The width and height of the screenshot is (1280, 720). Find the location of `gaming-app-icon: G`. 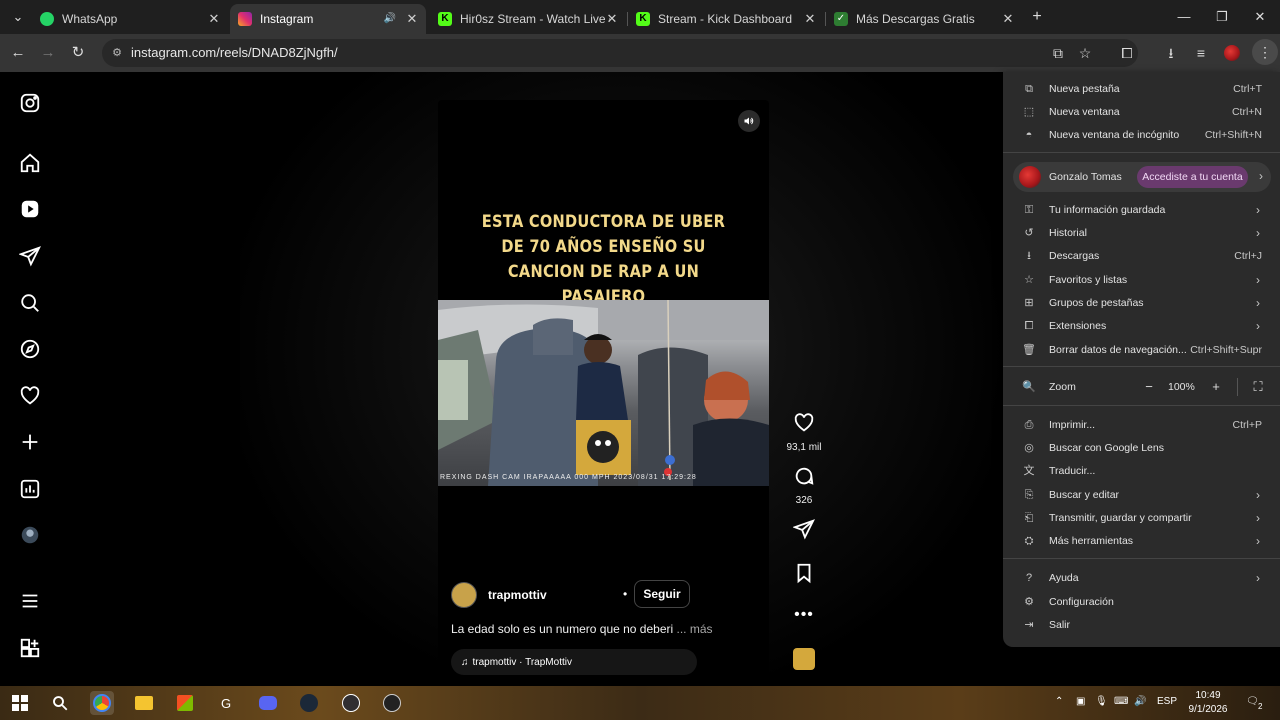

gaming-app-icon: G is located at coordinates (226, 703).